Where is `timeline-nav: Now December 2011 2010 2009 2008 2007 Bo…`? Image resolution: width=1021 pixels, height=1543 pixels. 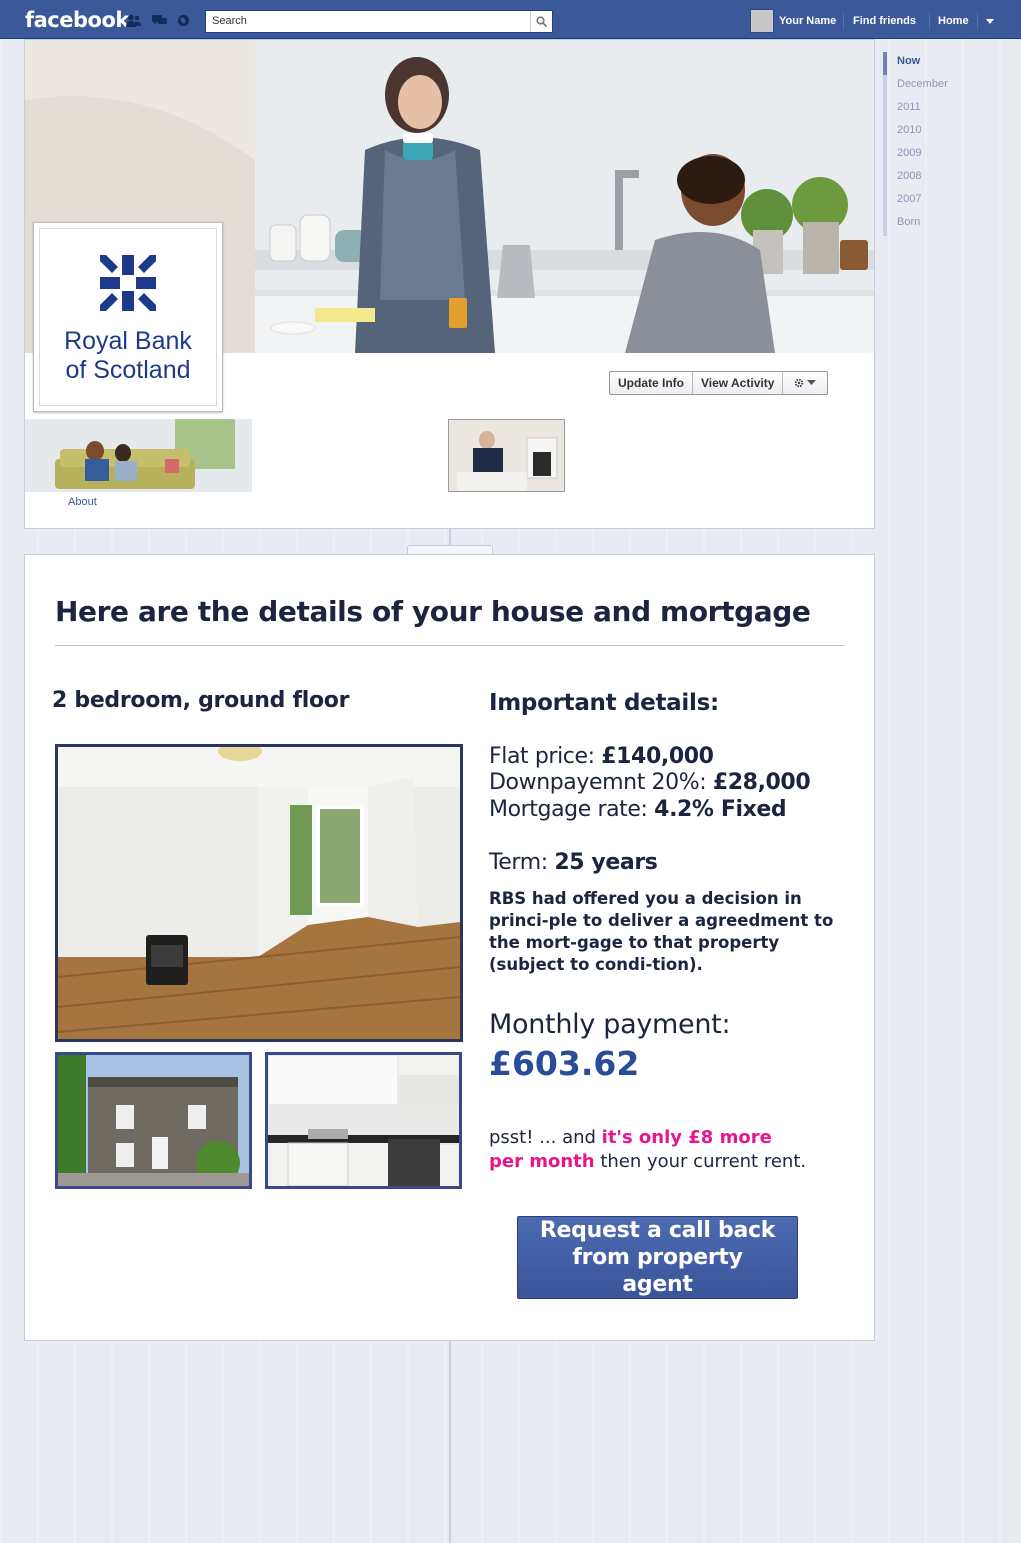
timeline-nav: Now December 2011 2010 2009 2008 2007 Bo… is located at coordinates (938, 144).